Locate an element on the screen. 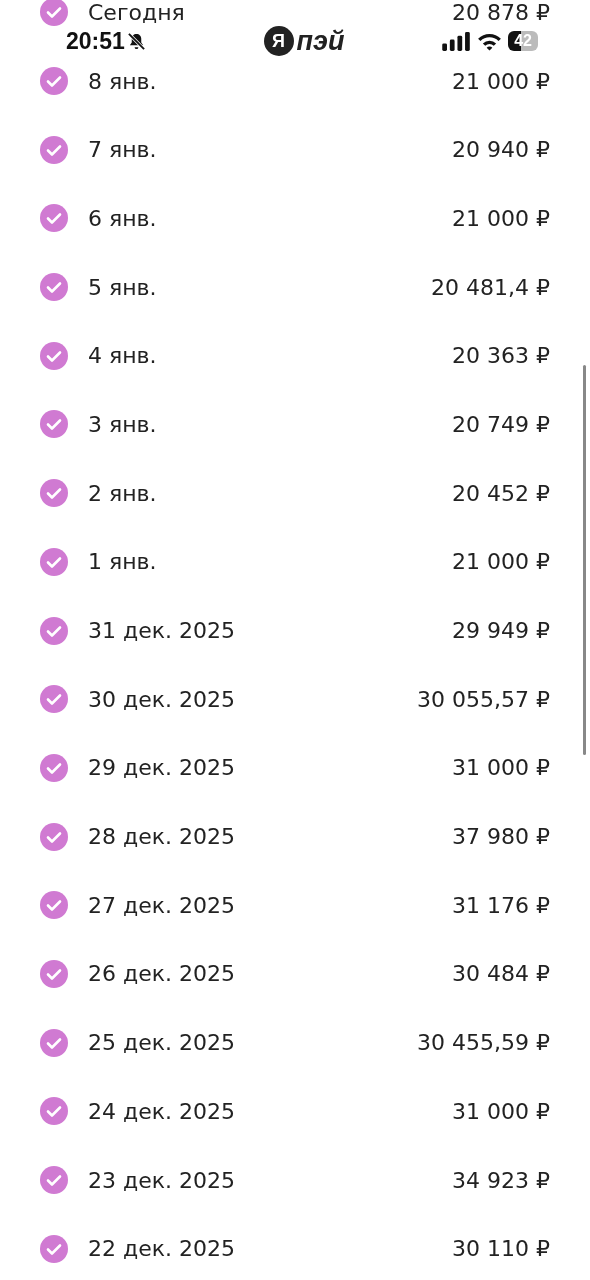 The height and width of the screenshot is (1280, 590). payment-date: 26 дек. 2025 is located at coordinates (162, 974).